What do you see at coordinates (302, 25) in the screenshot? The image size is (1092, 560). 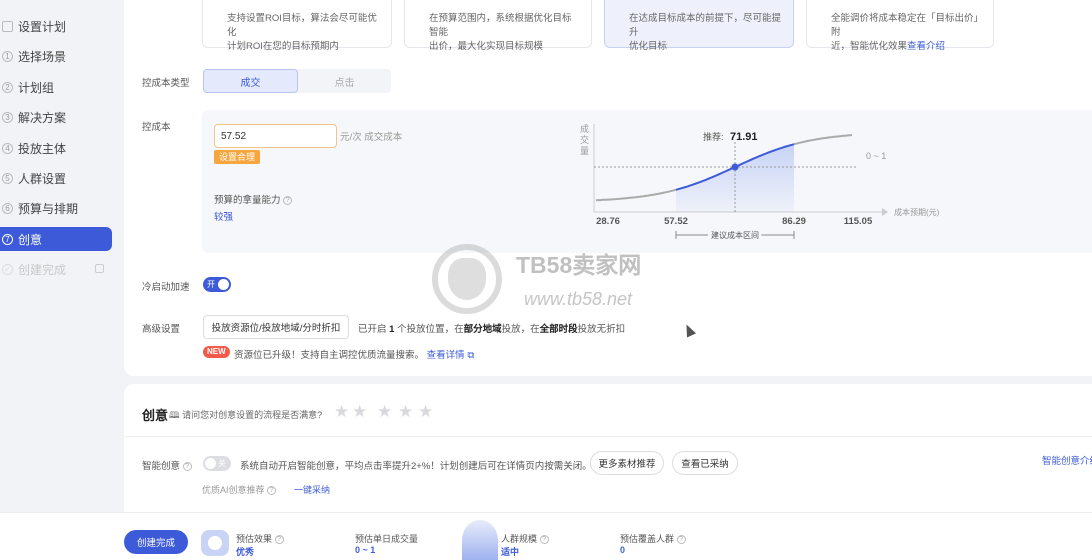 I see `option-desc: 支持设置ROI目标，算法会尽可能优化` at bounding box center [302, 25].